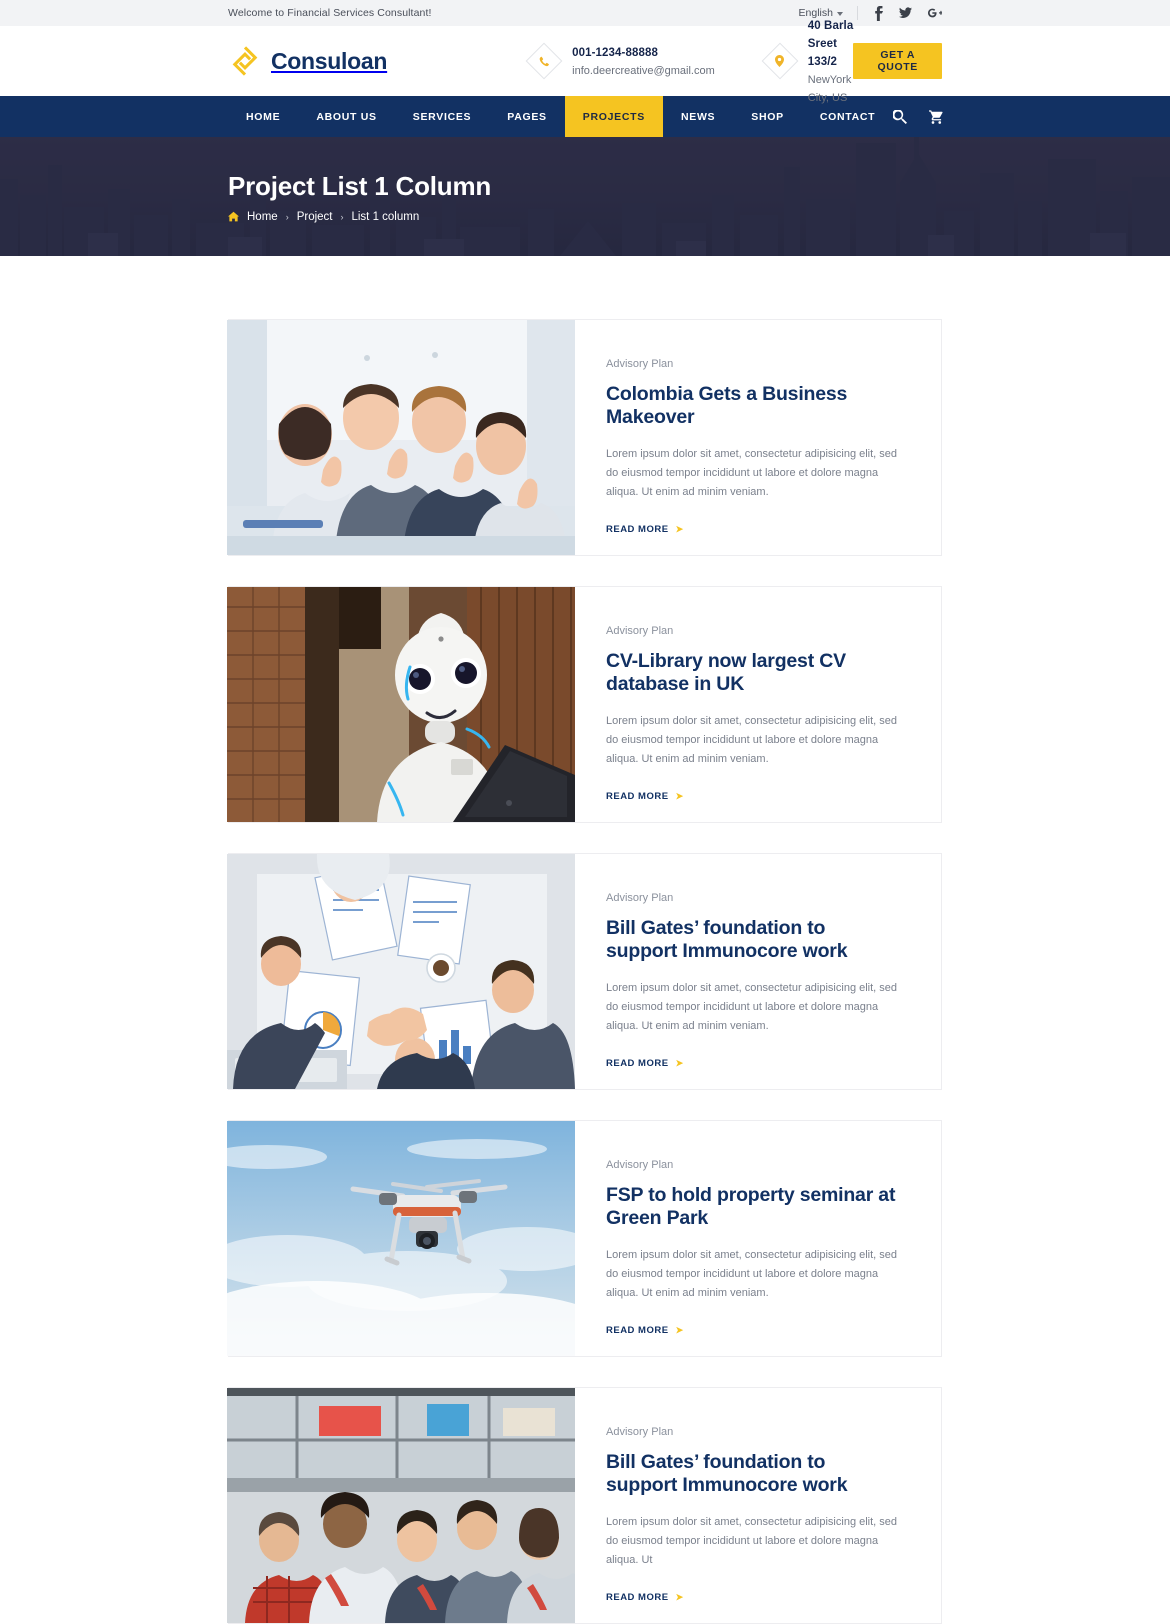  Describe the element at coordinates (897, 61) in the screenshot. I see `get-a-quote-button: GET A QUOTE` at that location.